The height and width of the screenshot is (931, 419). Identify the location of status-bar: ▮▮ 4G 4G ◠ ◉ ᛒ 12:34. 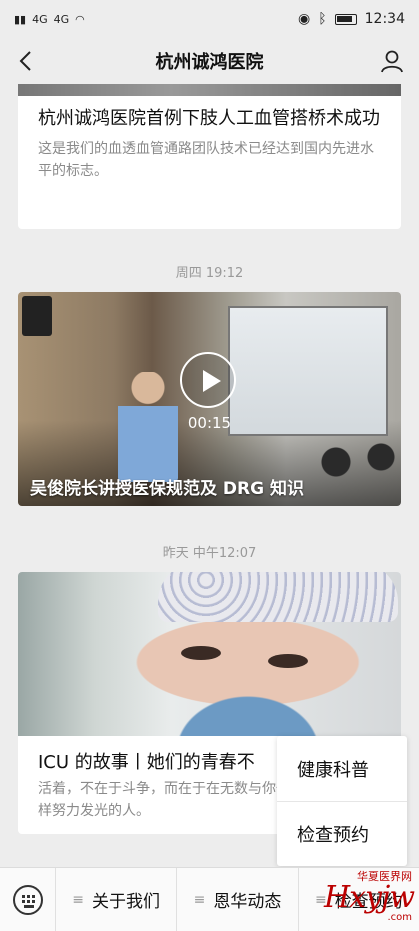
(209, 19).